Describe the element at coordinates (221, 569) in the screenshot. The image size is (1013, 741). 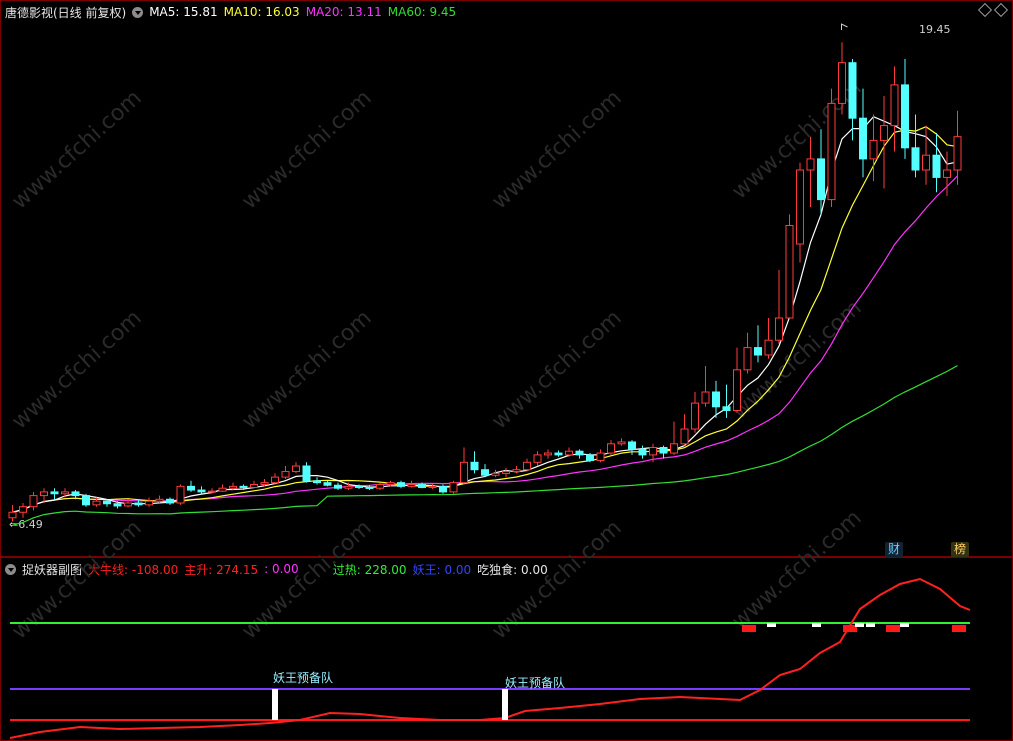
I see `indicator-zhusheng: 主升: 274.15` at that location.